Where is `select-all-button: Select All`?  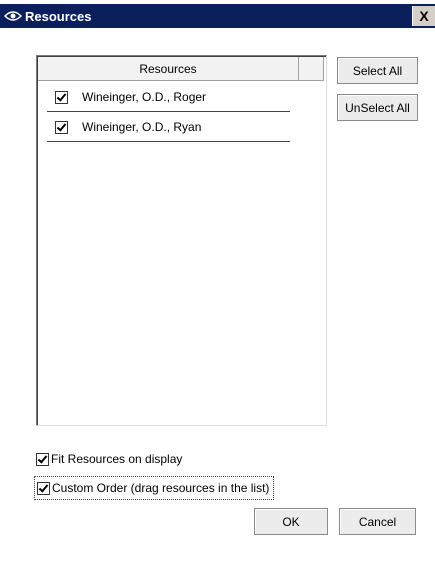
select-all-button: Select All is located at coordinates (377, 70).